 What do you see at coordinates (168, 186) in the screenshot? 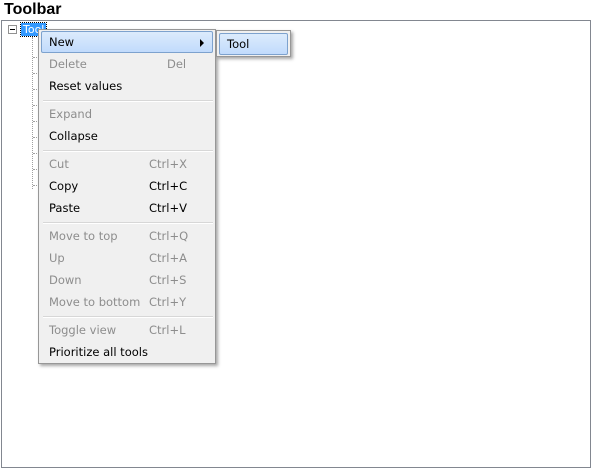
I see `menu-item-shortcut: Ctrl+C` at bounding box center [168, 186].